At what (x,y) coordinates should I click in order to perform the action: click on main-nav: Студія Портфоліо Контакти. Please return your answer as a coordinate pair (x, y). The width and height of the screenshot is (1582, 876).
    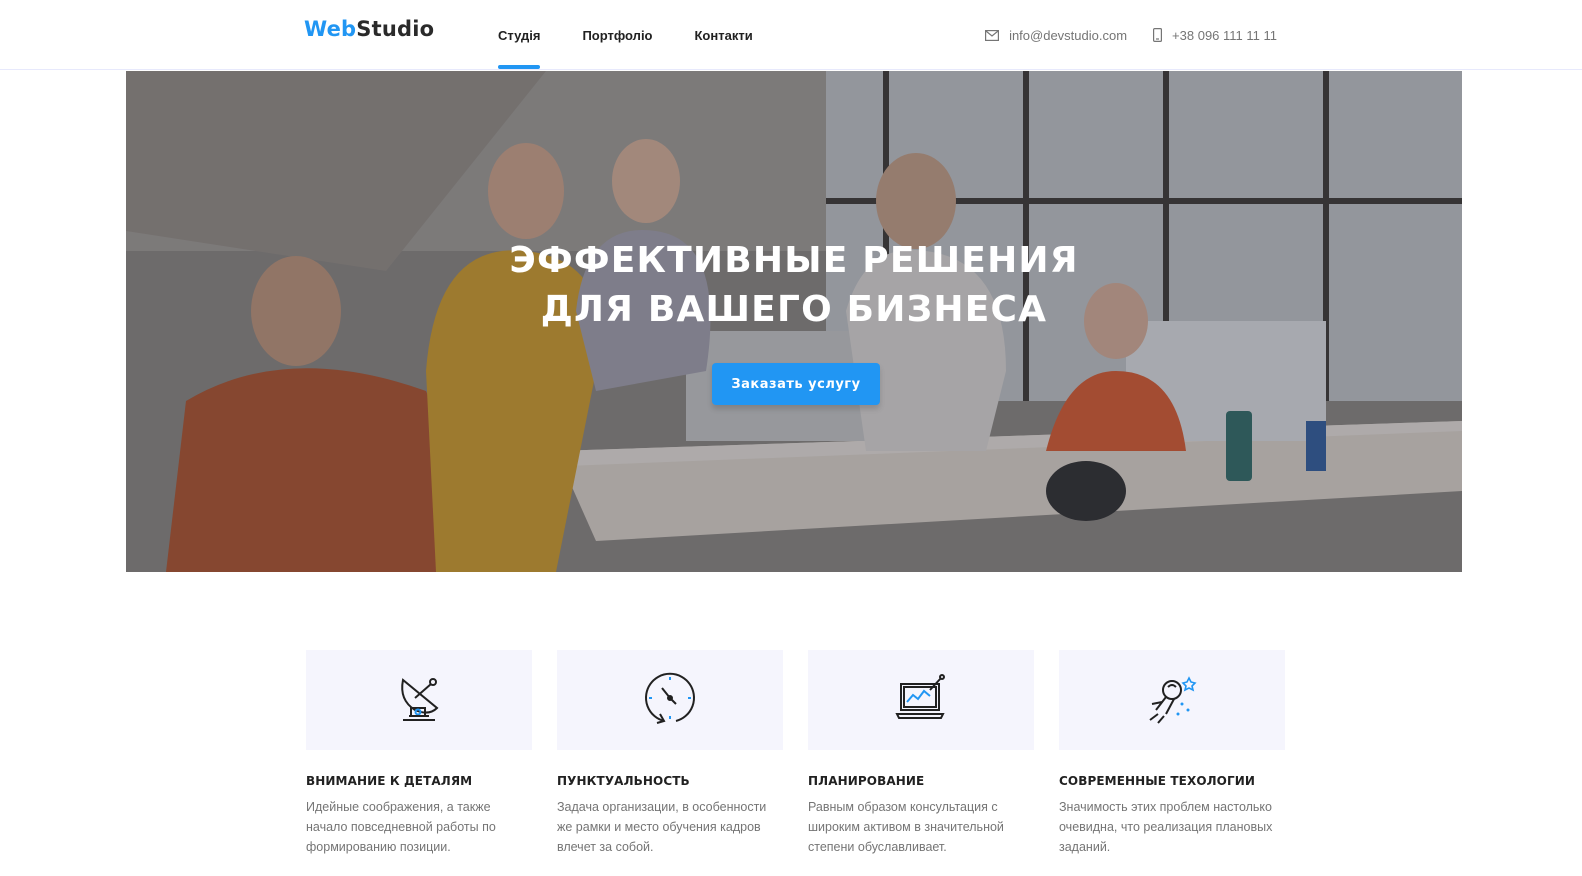
    Looking at the image, I should click on (646, 35).